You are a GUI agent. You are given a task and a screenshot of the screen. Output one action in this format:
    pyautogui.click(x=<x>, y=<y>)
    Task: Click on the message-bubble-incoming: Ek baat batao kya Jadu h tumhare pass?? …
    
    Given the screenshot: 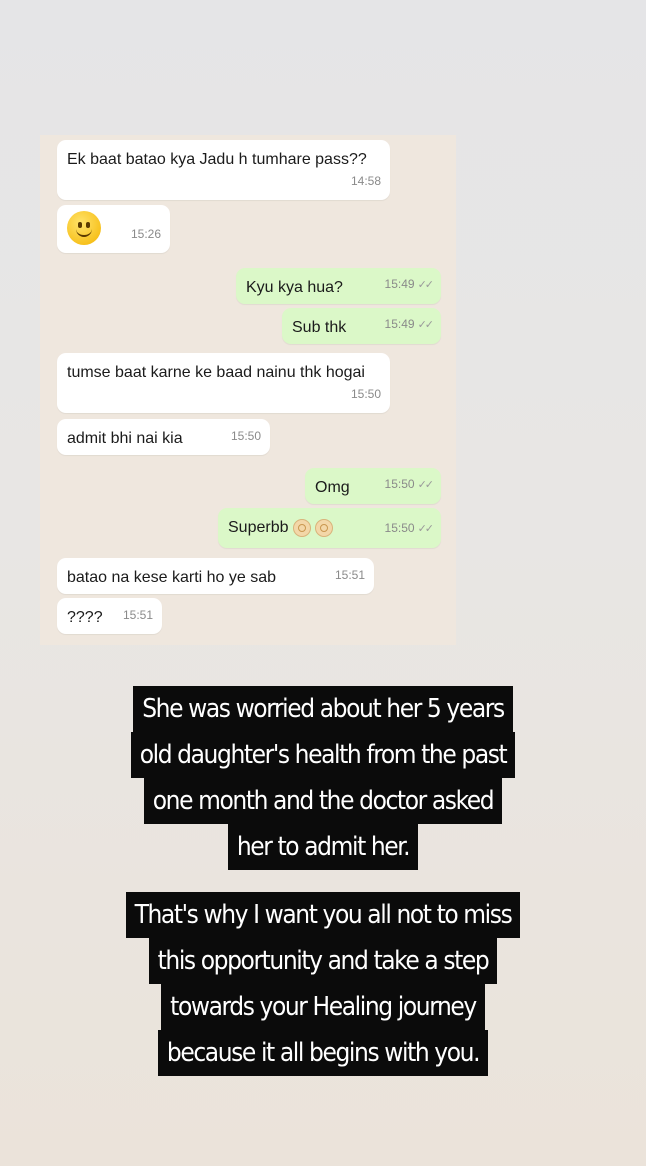 What is the action you would take?
    pyautogui.click(x=223, y=170)
    